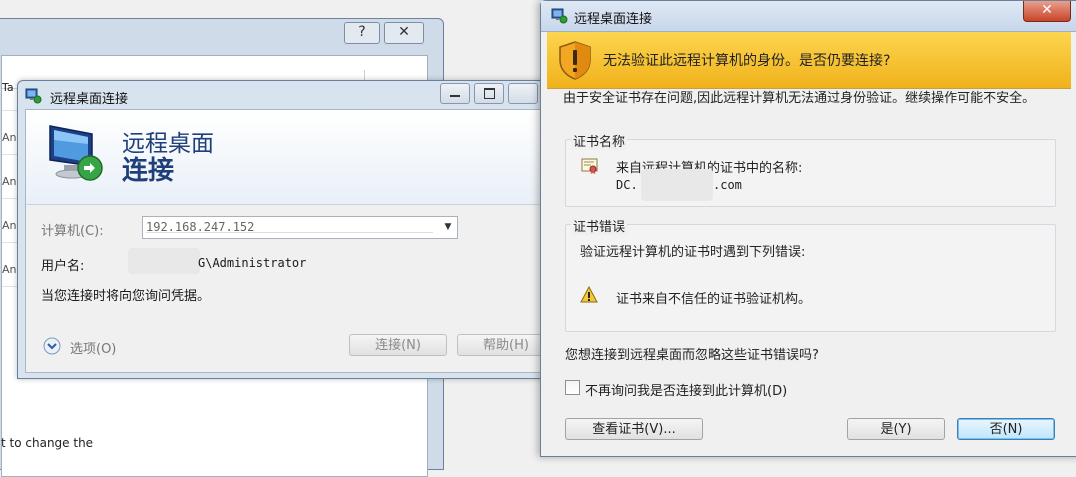 The width and height of the screenshot is (1076, 477). Describe the element at coordinates (589, 294) in the screenshot. I see `warning-triangle-icon` at that location.